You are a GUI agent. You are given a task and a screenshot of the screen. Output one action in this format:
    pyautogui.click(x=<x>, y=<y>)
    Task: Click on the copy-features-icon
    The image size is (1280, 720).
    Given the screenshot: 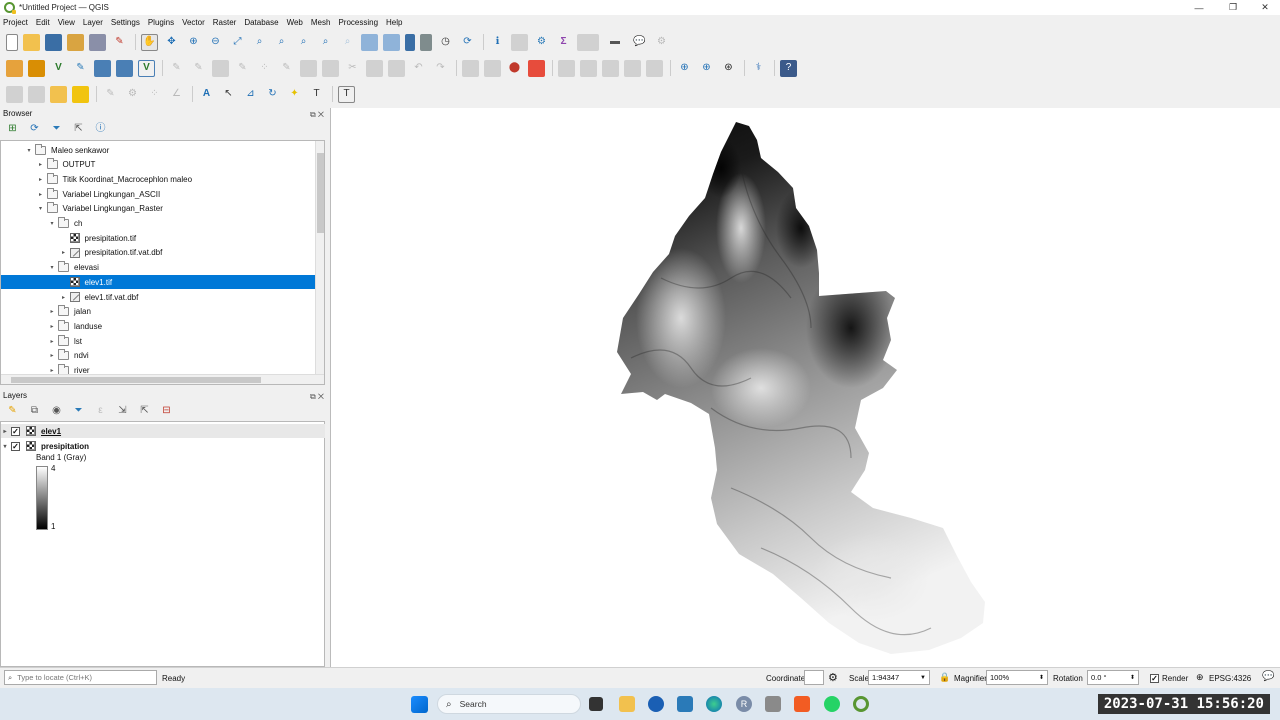 What is the action you would take?
    pyautogui.click(x=374, y=68)
    